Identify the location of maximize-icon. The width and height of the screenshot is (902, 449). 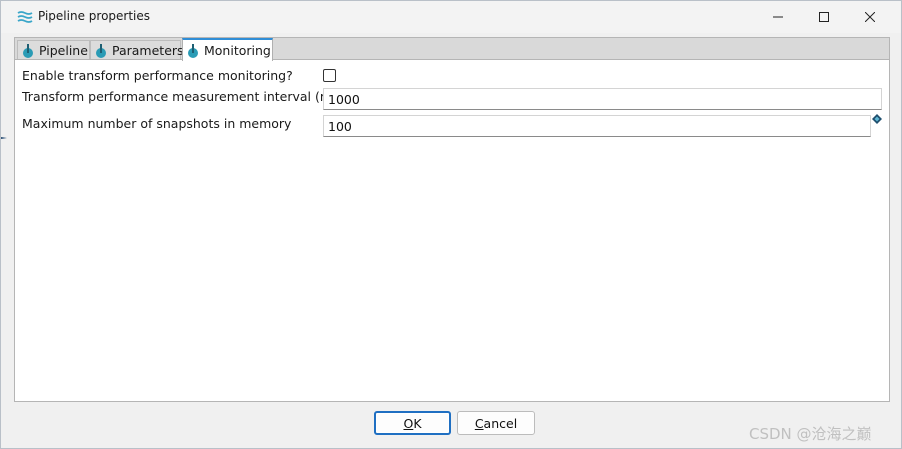
(824, 17).